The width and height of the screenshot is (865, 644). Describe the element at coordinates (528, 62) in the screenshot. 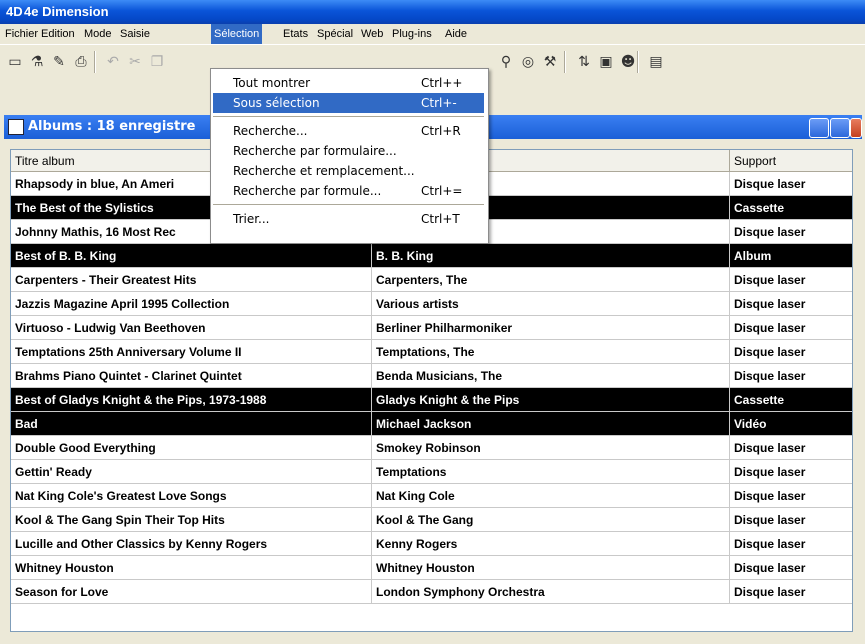

I see `zoom-icon: ◎` at that location.